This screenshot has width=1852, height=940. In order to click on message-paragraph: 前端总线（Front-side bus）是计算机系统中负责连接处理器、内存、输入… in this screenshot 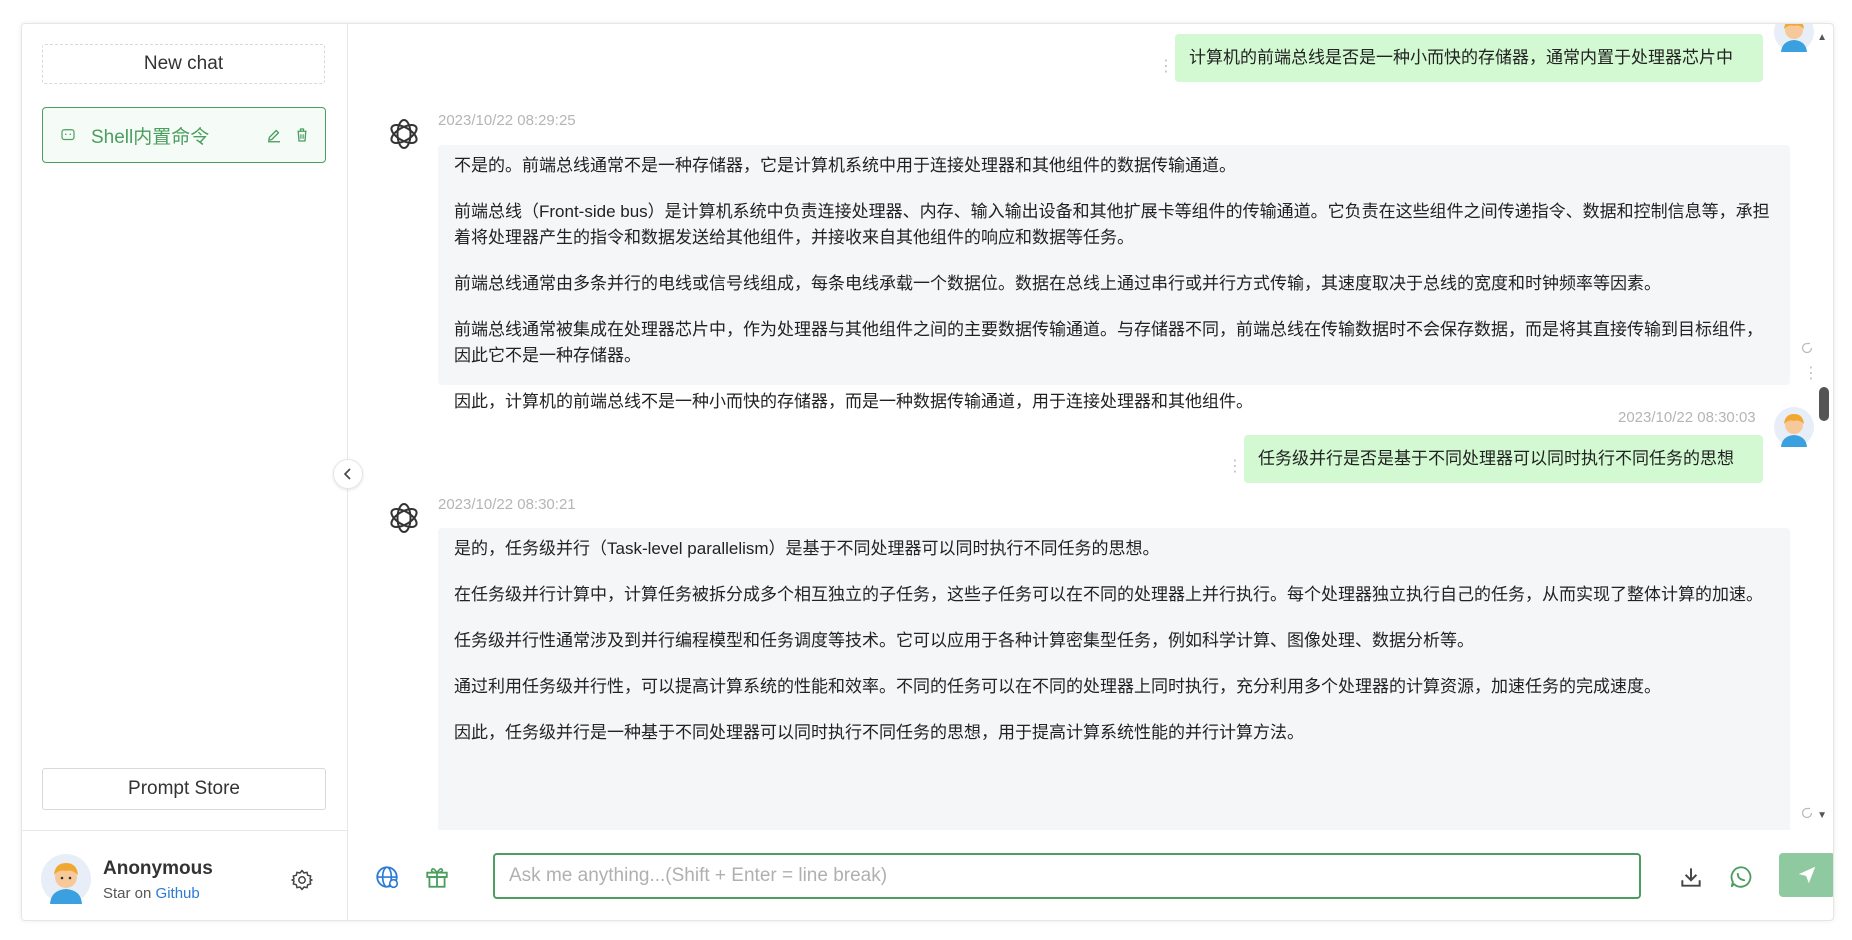, I will do `click(1112, 224)`.